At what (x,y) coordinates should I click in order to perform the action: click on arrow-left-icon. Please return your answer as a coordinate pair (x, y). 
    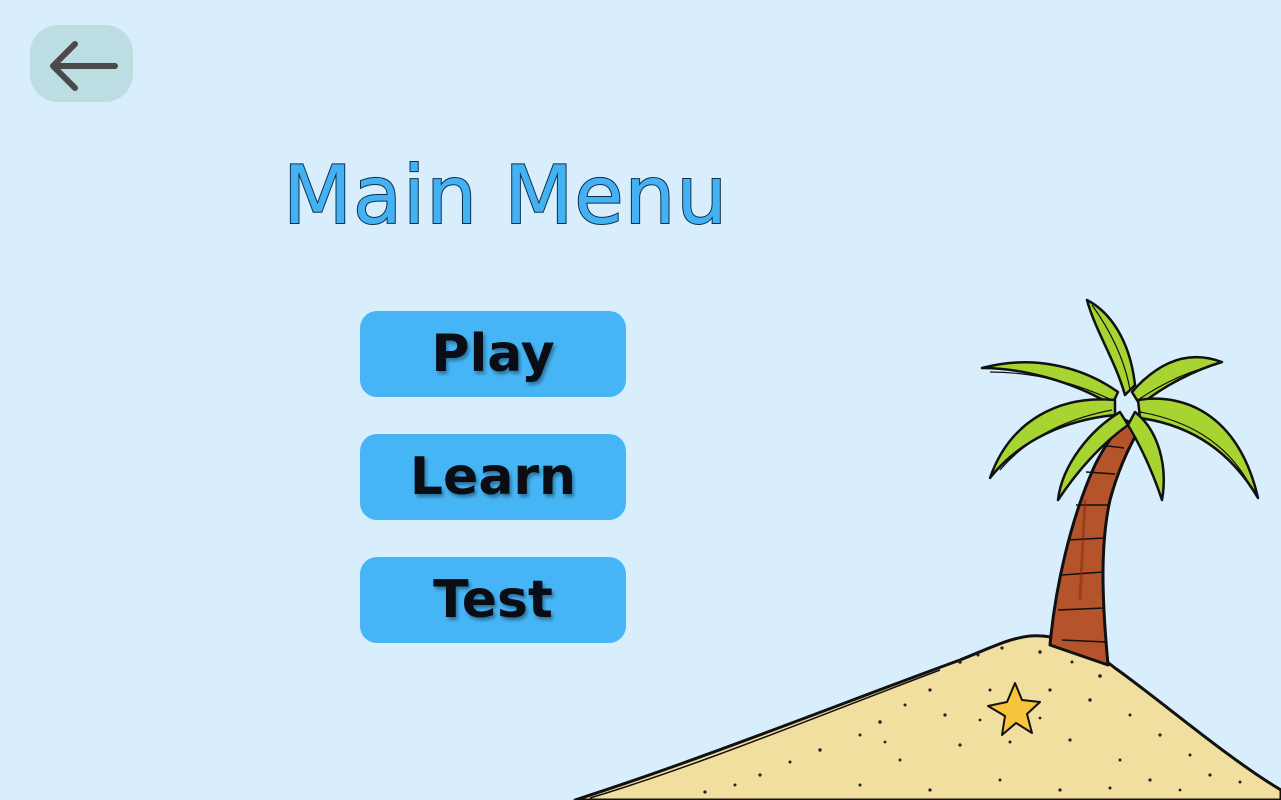
    Looking at the image, I should click on (82, 64).